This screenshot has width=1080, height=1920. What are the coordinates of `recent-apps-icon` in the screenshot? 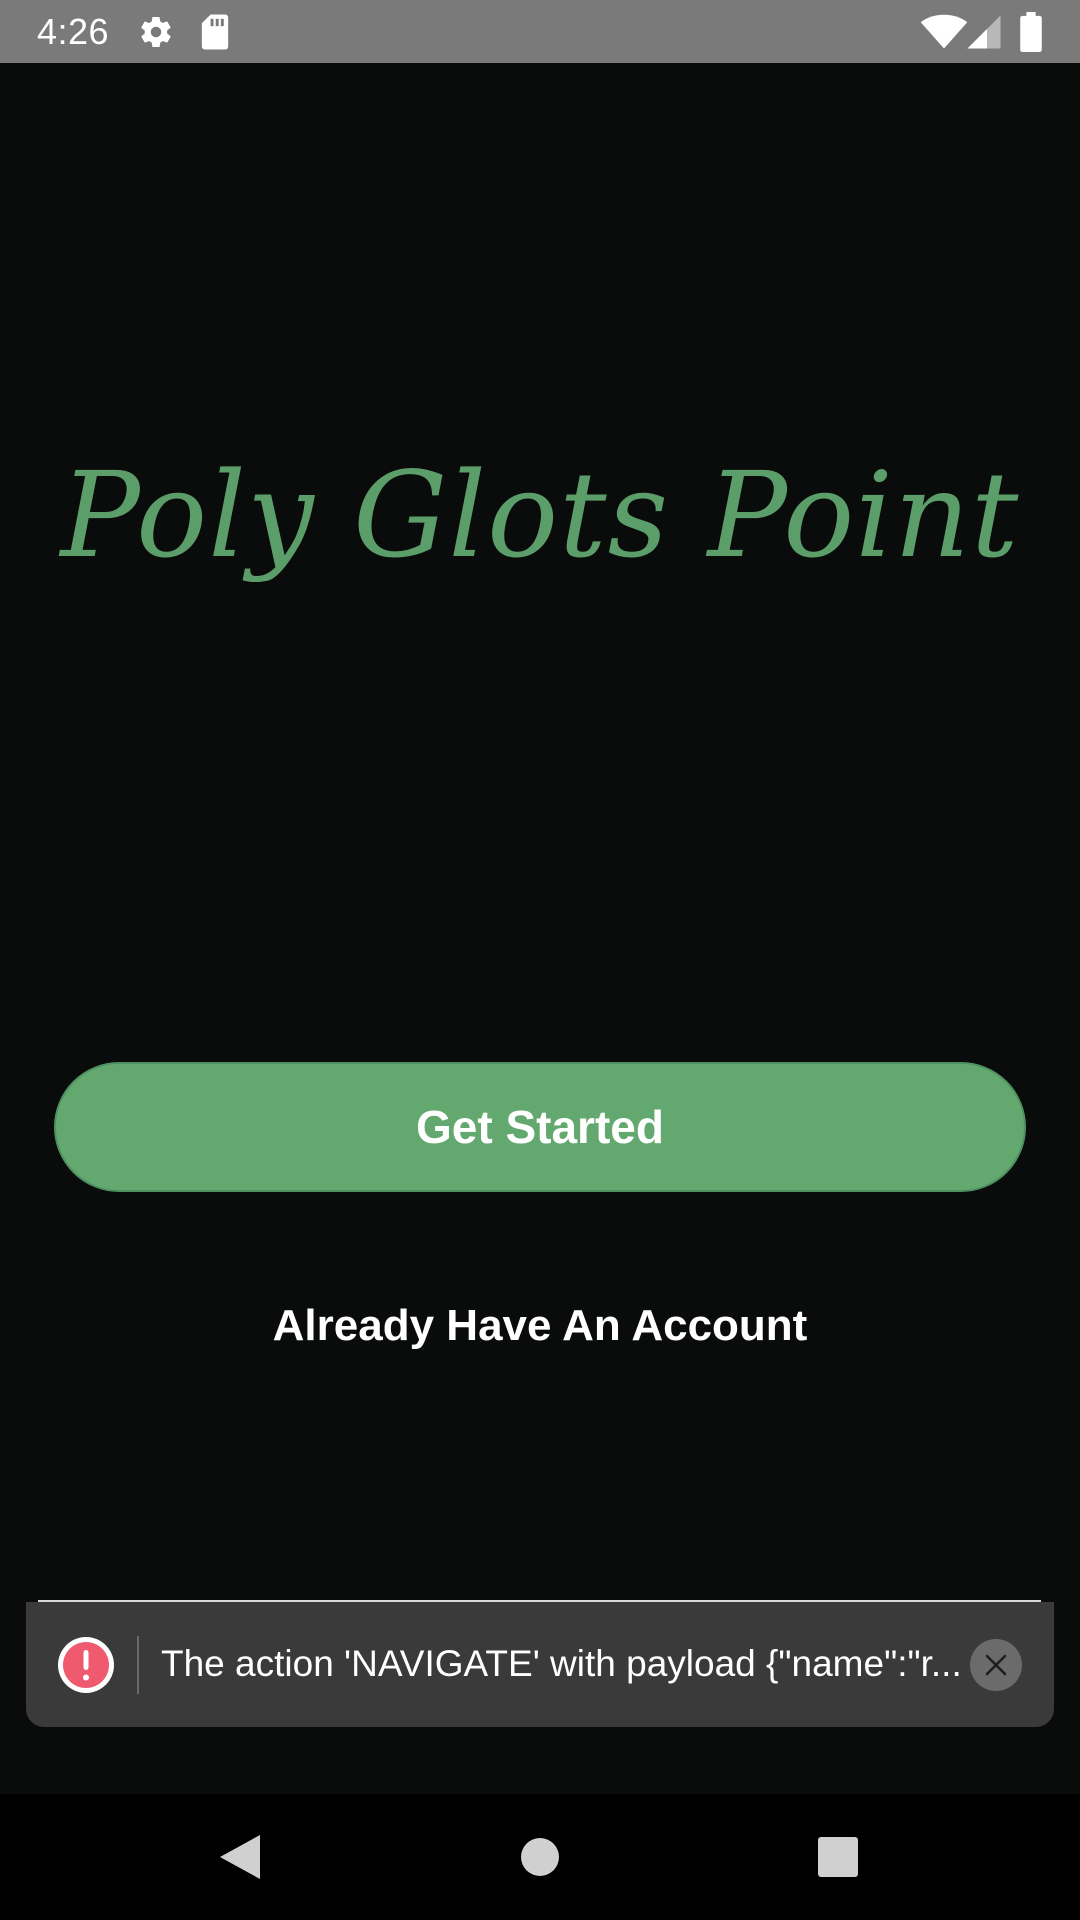 It's located at (838, 1857).